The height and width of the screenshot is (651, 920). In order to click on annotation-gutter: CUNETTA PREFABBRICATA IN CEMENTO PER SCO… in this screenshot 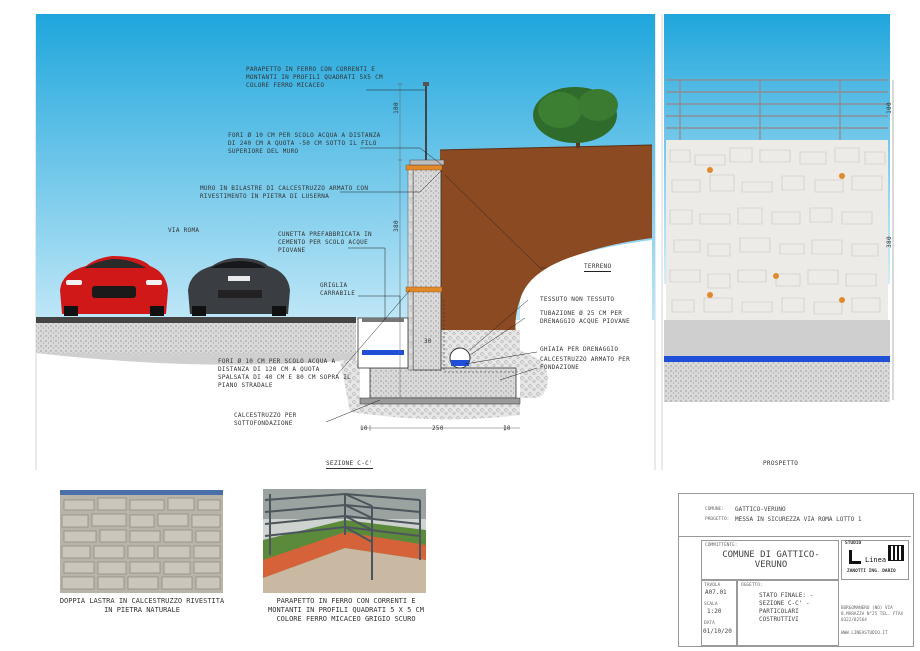, I will do `click(325, 242)`.